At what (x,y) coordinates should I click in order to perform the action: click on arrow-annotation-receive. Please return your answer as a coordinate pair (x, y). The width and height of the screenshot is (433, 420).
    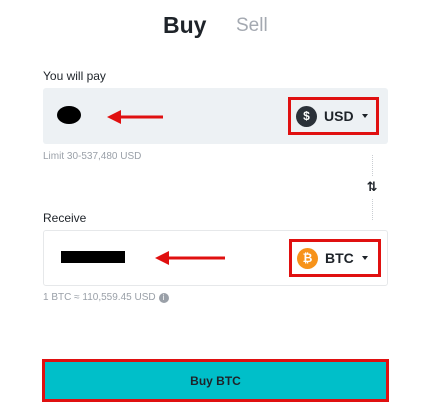
    Looking at the image, I should click on (190, 258).